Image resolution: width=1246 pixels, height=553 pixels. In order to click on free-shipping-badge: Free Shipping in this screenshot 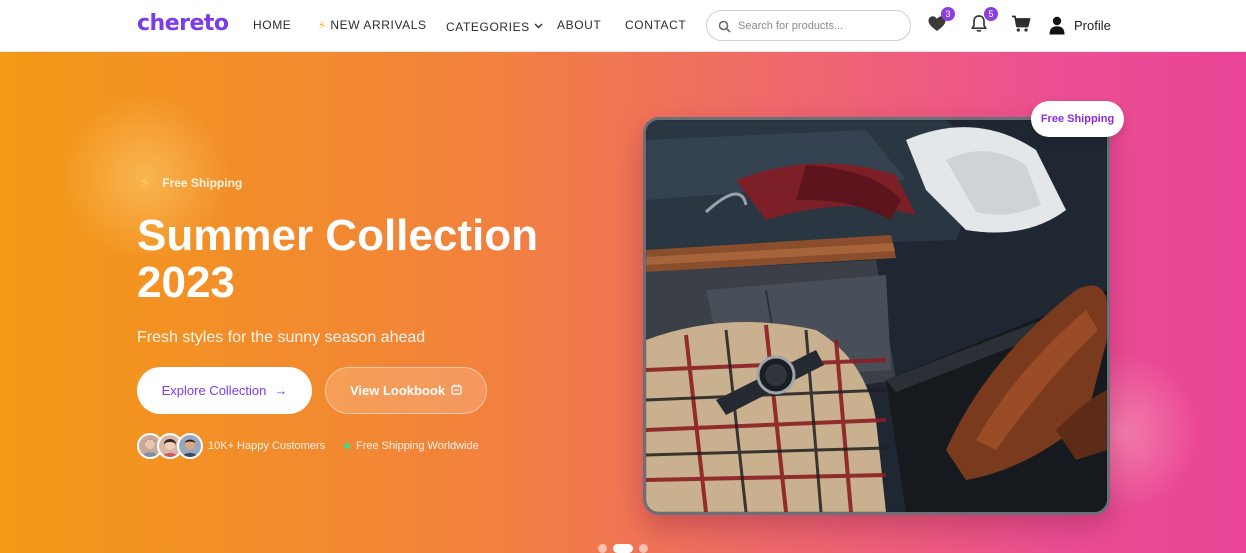, I will do `click(1077, 119)`.